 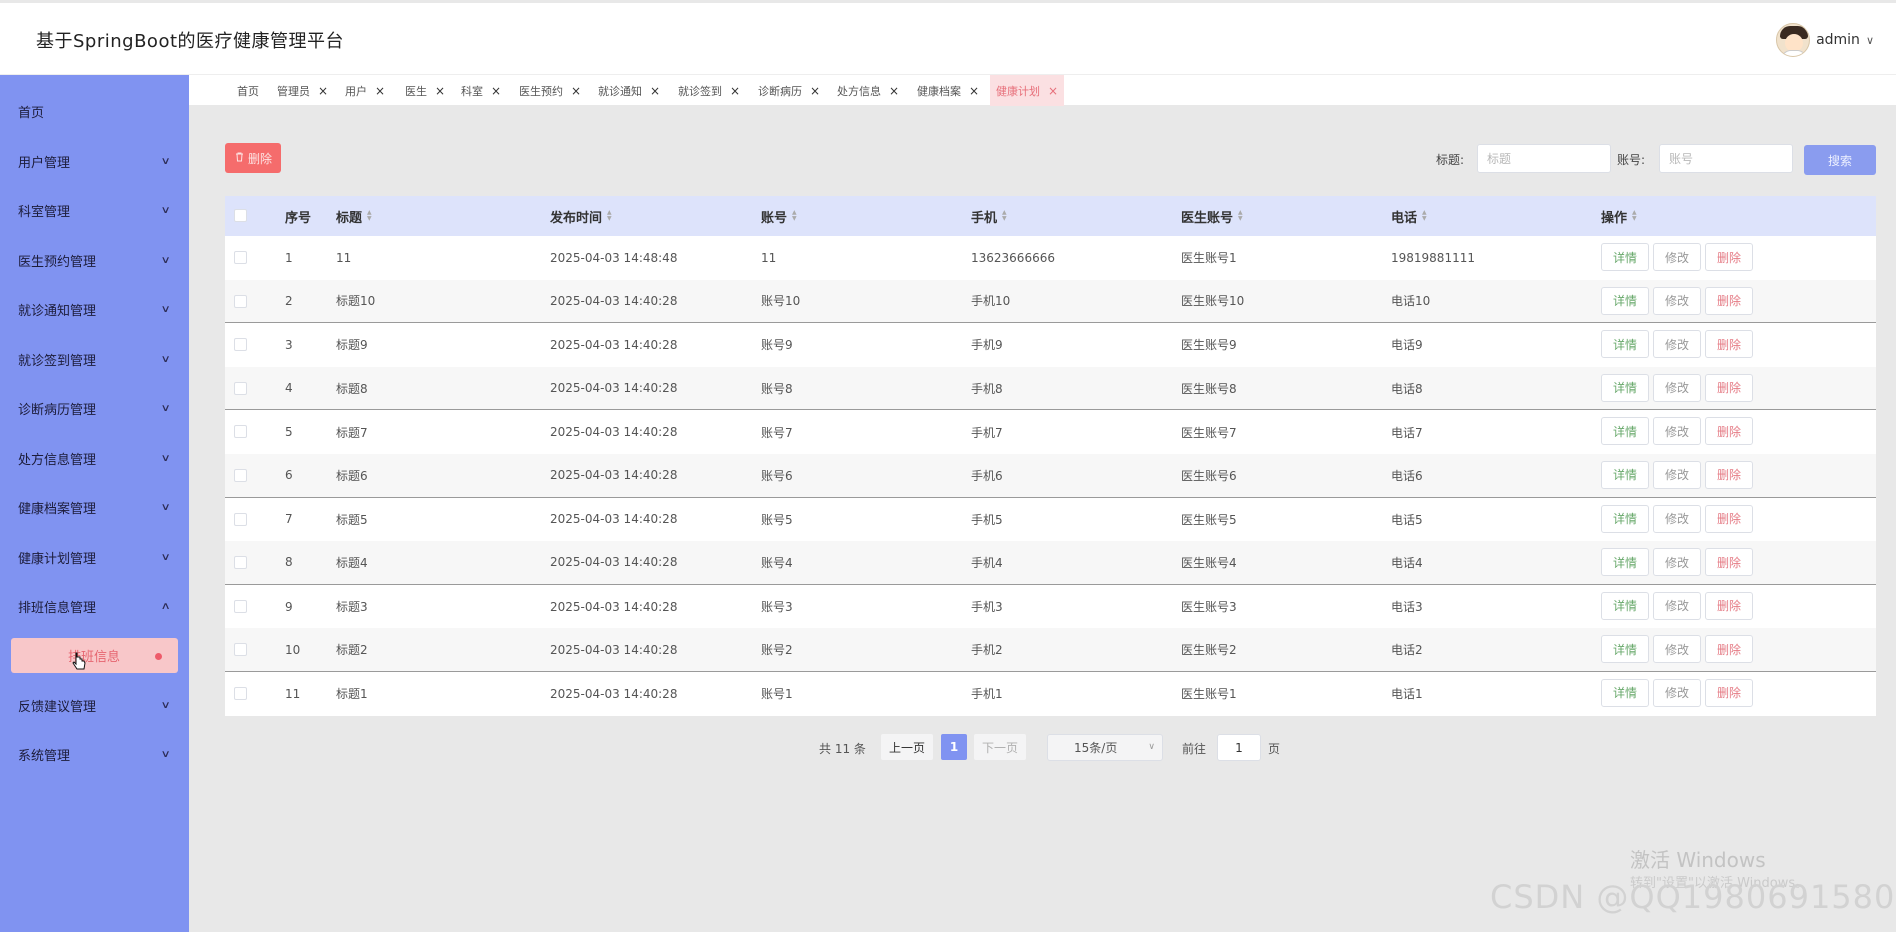 What do you see at coordinates (948, 90) in the screenshot?
I see `tab-10: 健康档案 ×` at bounding box center [948, 90].